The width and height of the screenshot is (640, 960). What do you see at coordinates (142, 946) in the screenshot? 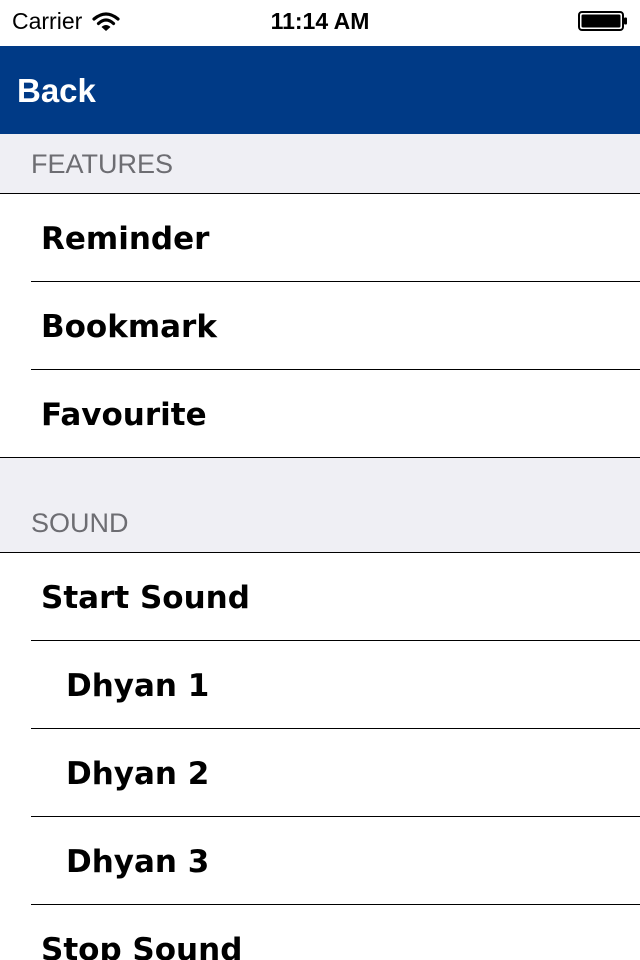
I see `list-item-label: Stop Sound` at bounding box center [142, 946].